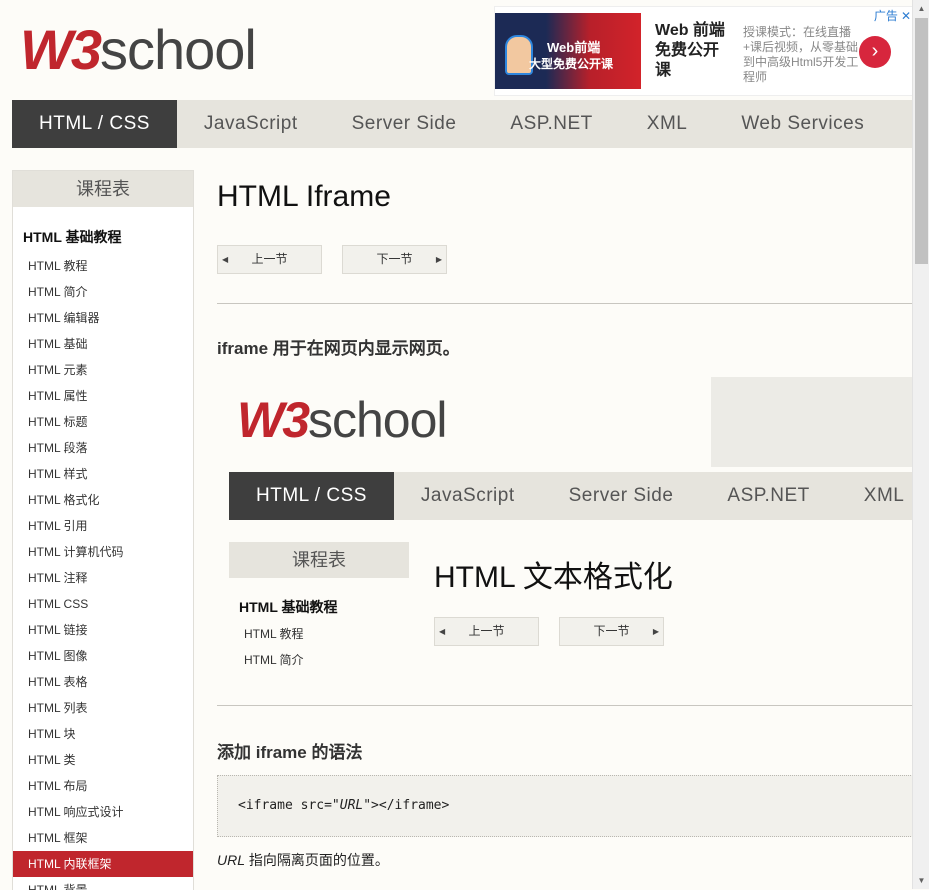 This screenshot has height=890, width=929. Describe the element at coordinates (921, 141) in the screenshot. I see `scrollbar-thumb` at that location.